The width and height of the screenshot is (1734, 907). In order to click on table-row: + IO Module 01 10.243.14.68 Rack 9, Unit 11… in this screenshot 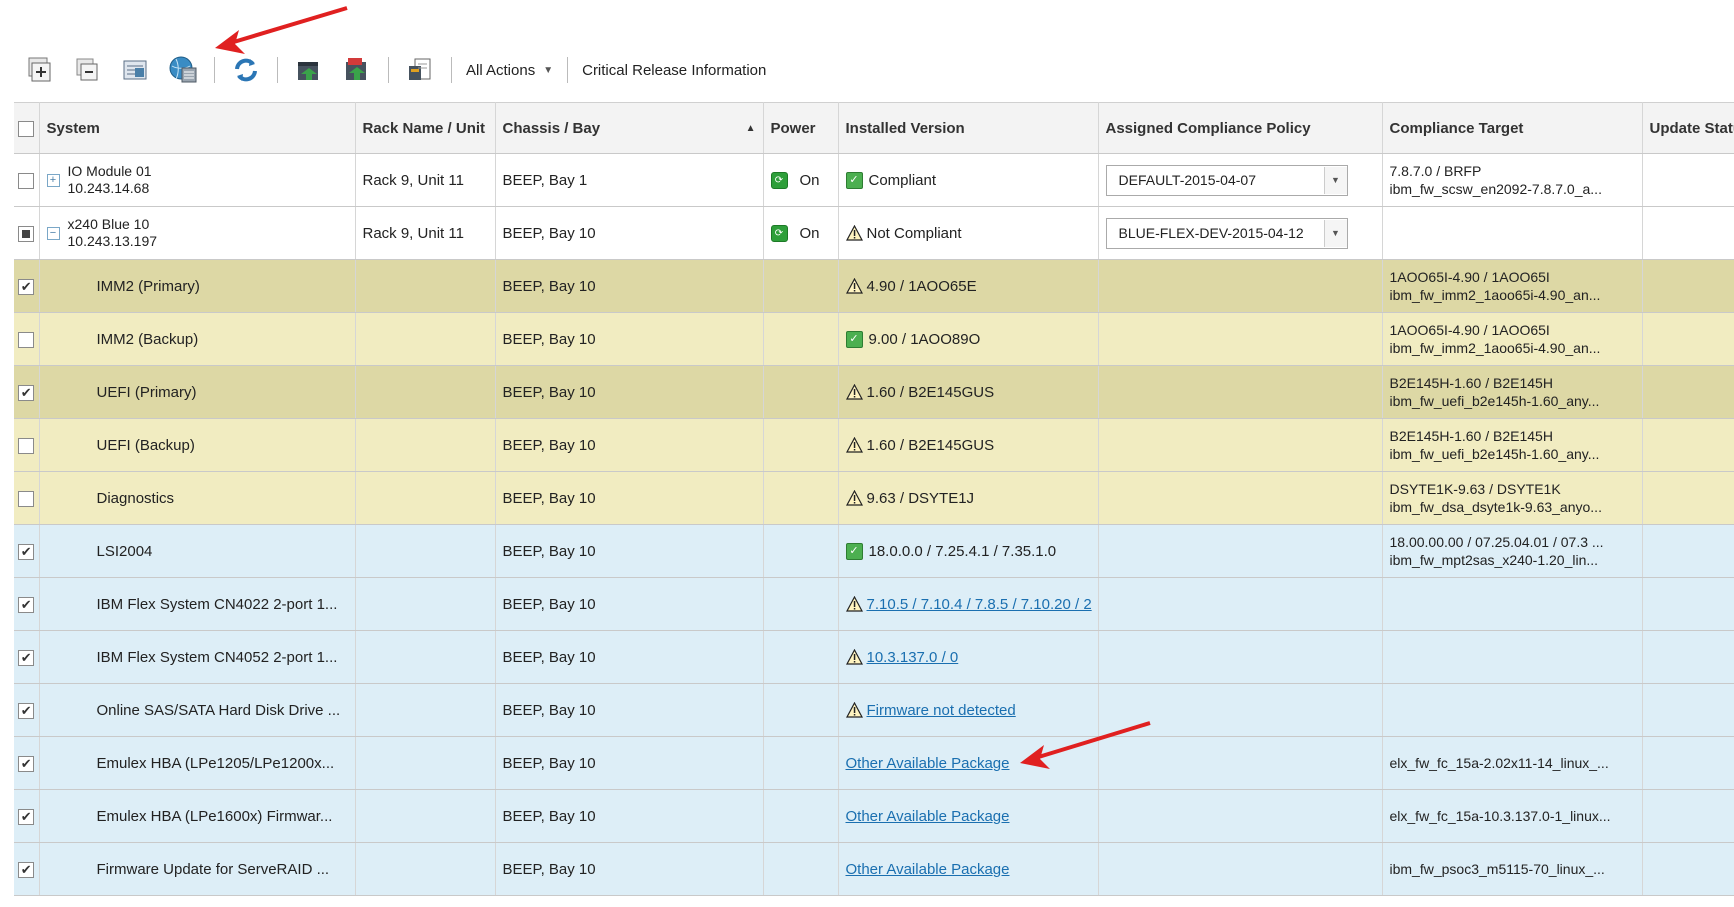, I will do `click(874, 180)`.